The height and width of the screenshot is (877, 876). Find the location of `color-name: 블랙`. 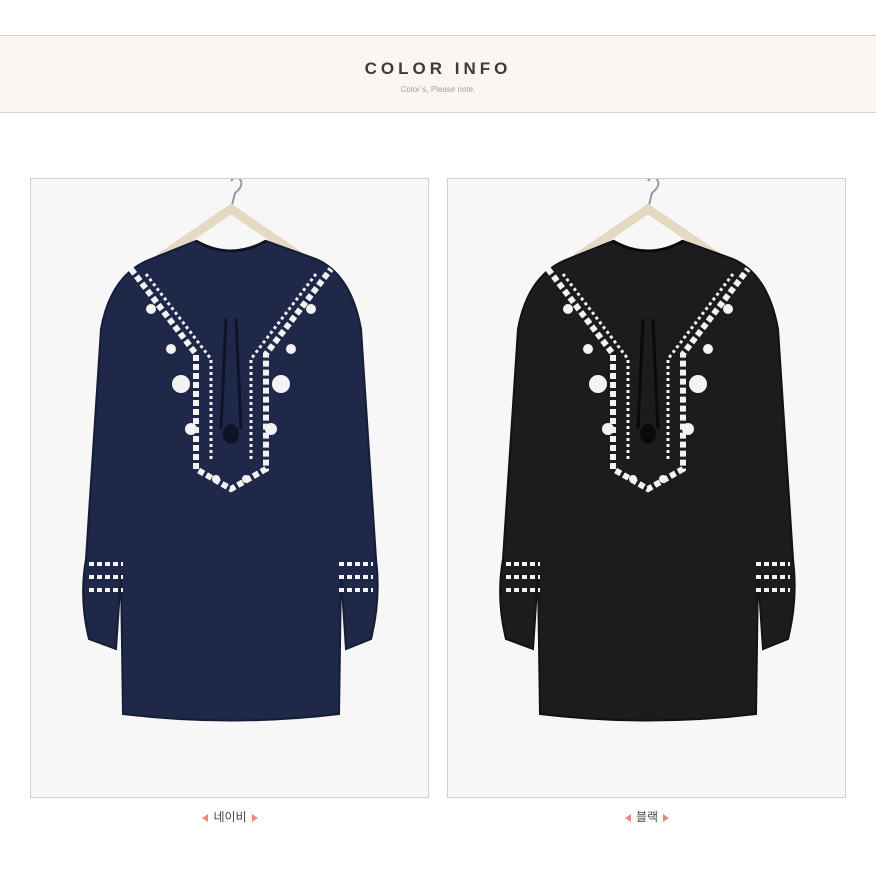

color-name: 블랙 is located at coordinates (647, 817).